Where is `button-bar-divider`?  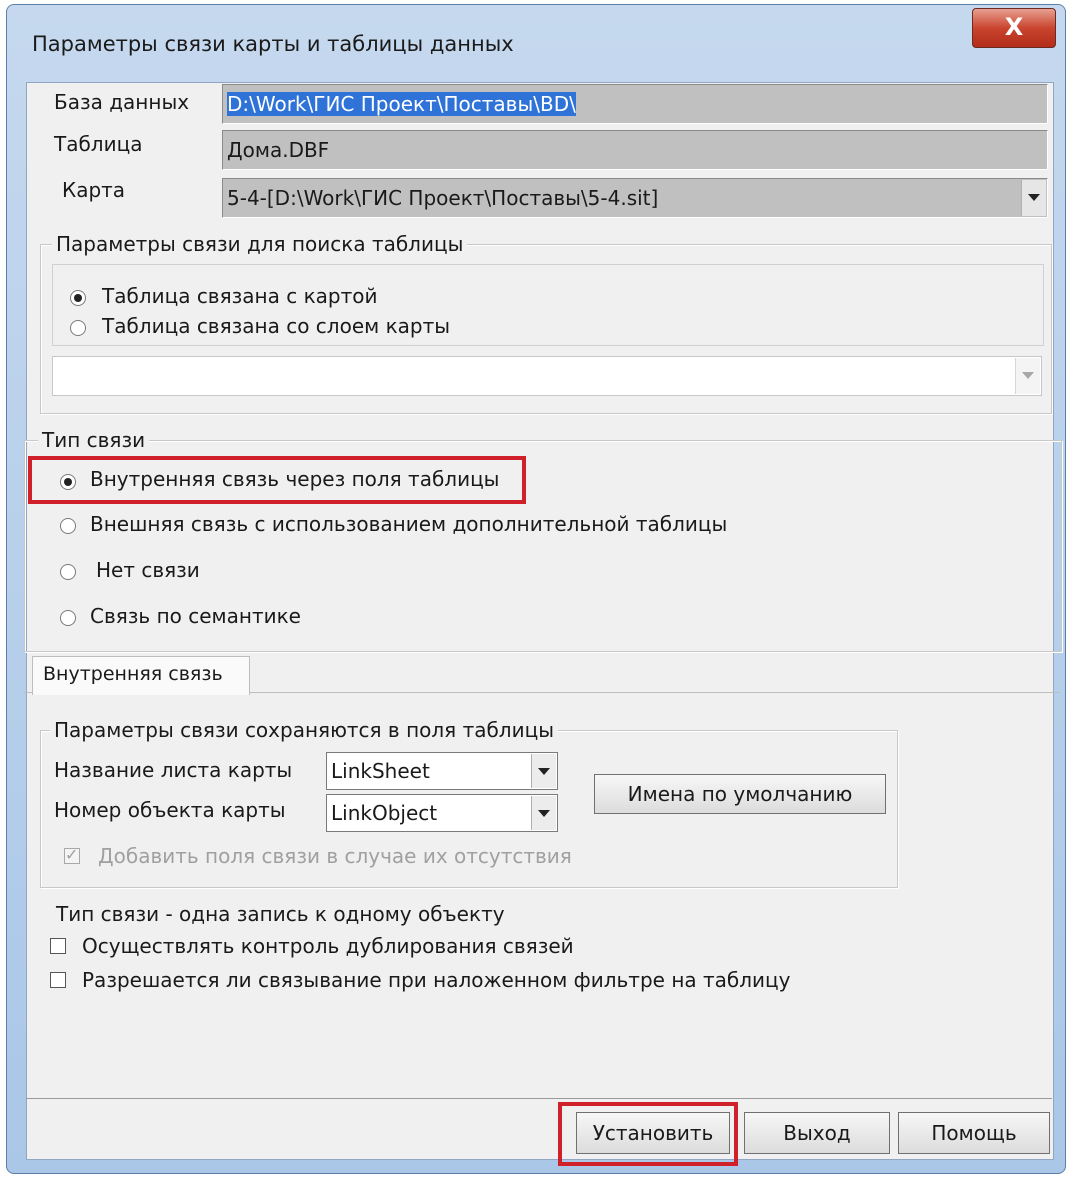 button-bar-divider is located at coordinates (539, 1098).